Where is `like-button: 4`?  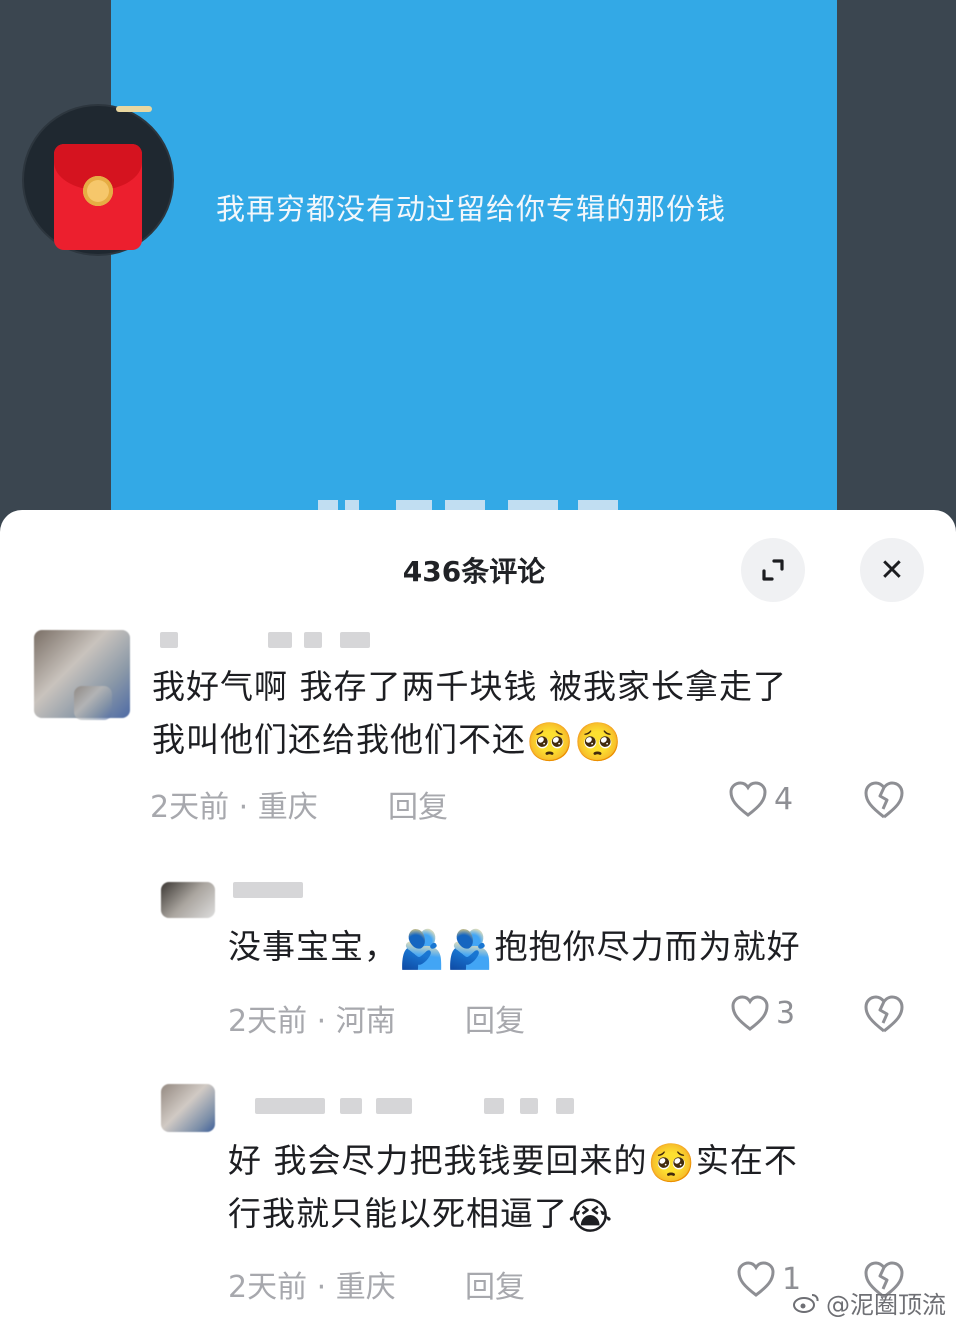 like-button: 4 is located at coordinates (760, 799).